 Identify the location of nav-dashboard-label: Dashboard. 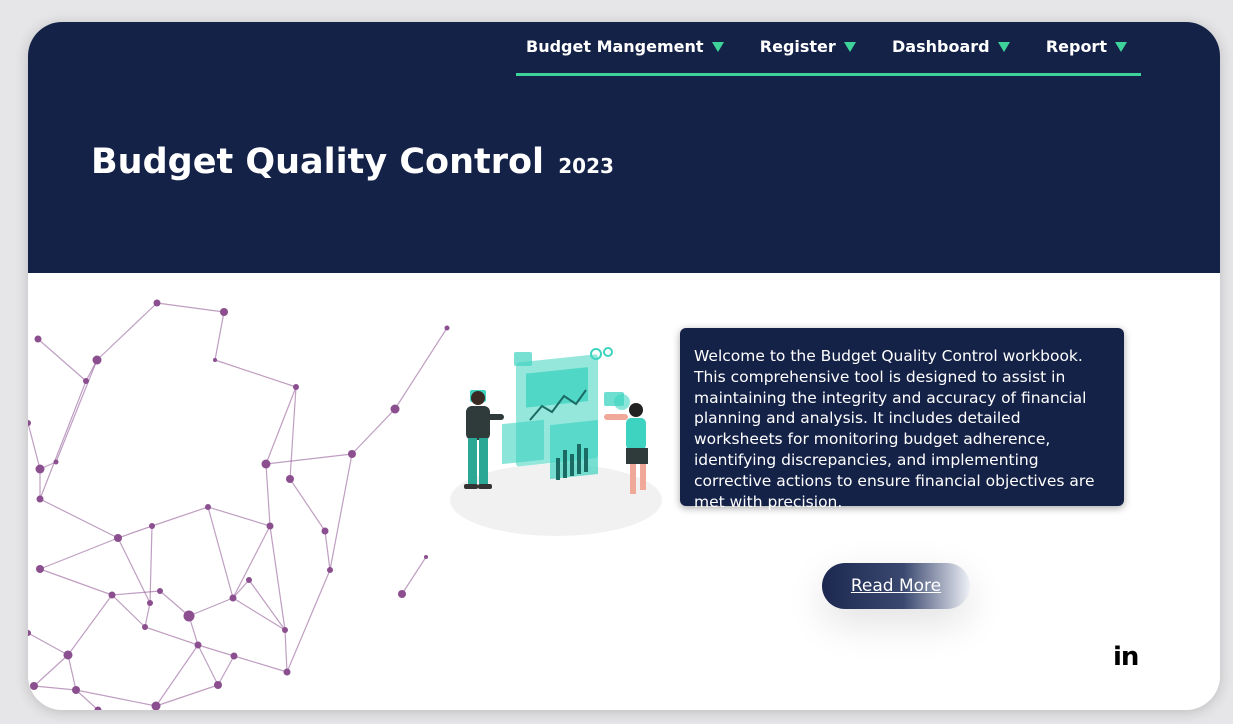
(941, 46).